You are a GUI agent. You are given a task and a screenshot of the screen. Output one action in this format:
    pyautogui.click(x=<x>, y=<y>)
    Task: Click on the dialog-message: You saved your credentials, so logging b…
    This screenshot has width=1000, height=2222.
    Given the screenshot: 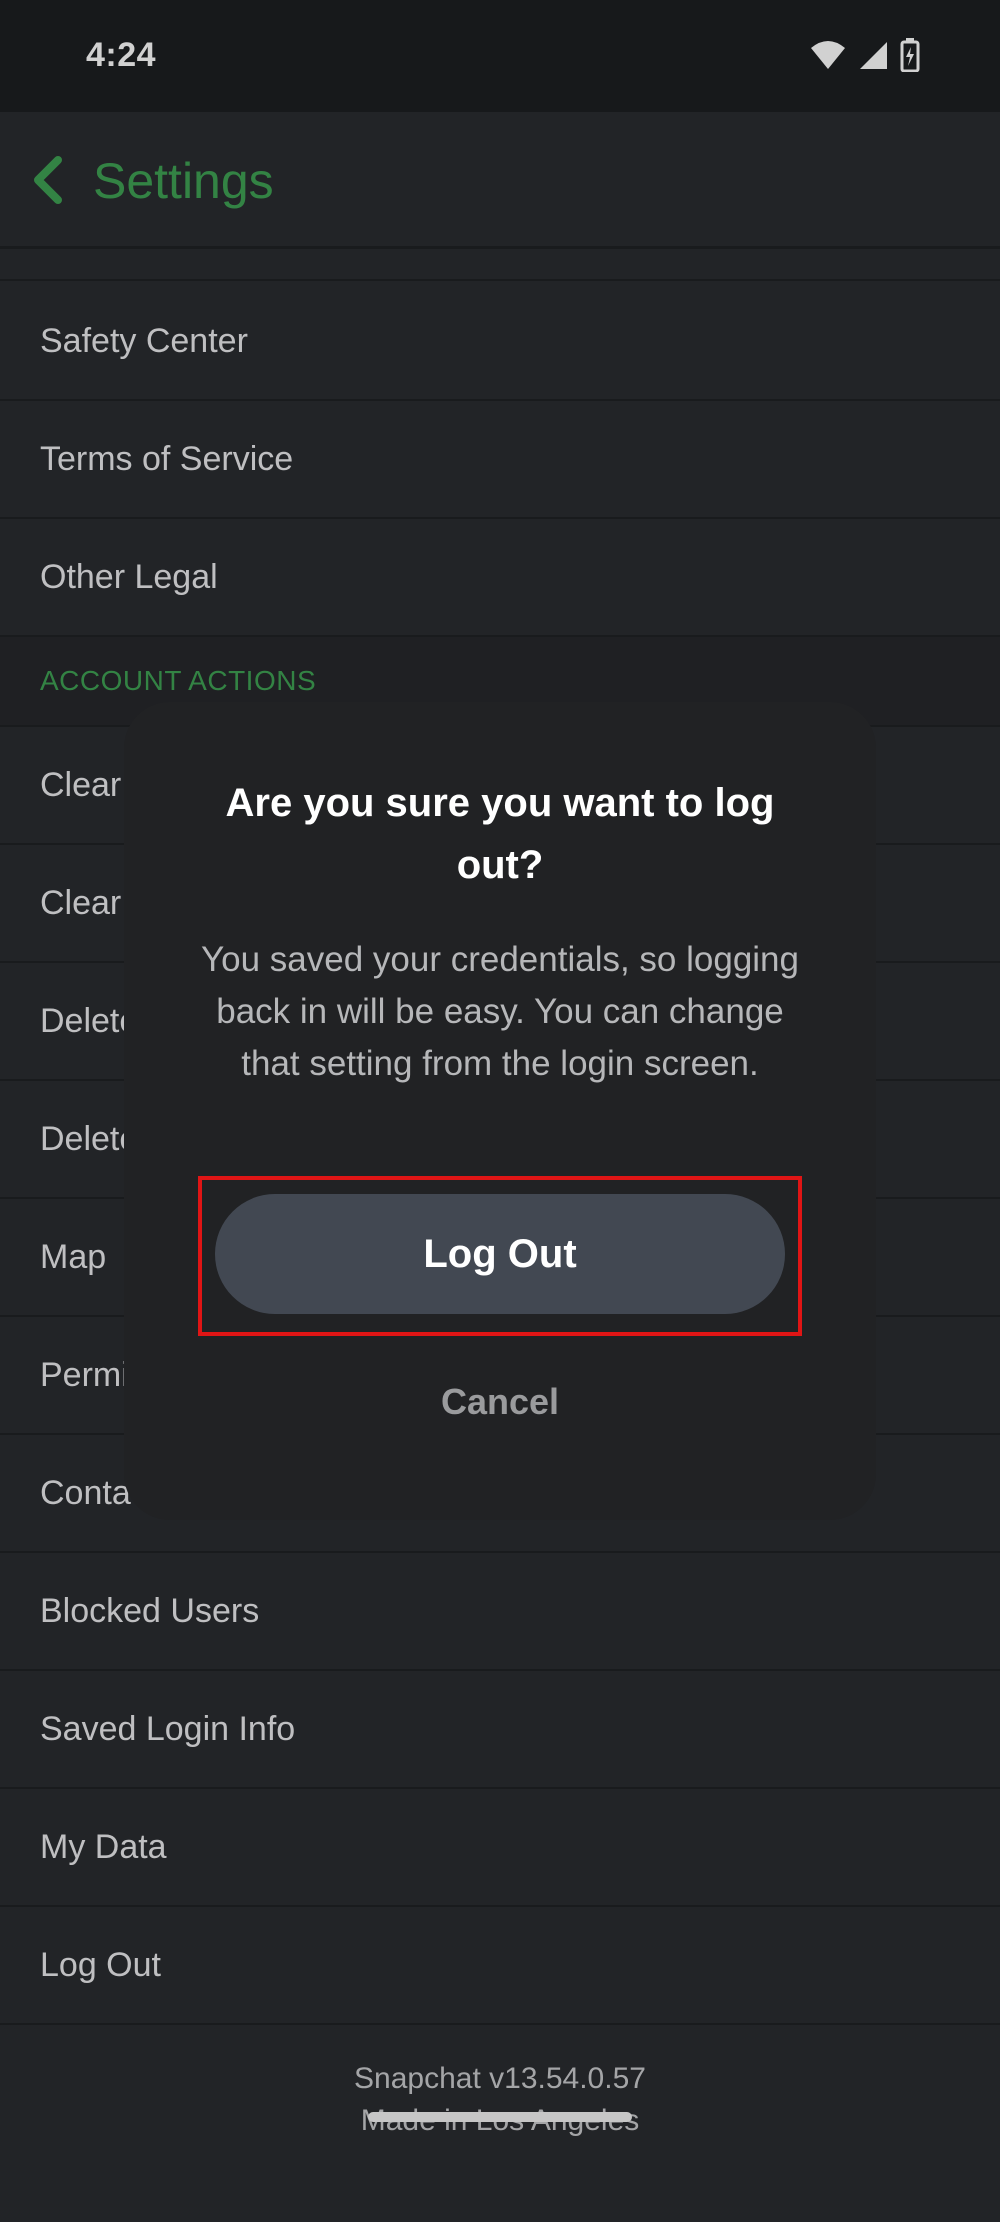 What is the action you would take?
    pyautogui.click(x=500, y=1011)
    